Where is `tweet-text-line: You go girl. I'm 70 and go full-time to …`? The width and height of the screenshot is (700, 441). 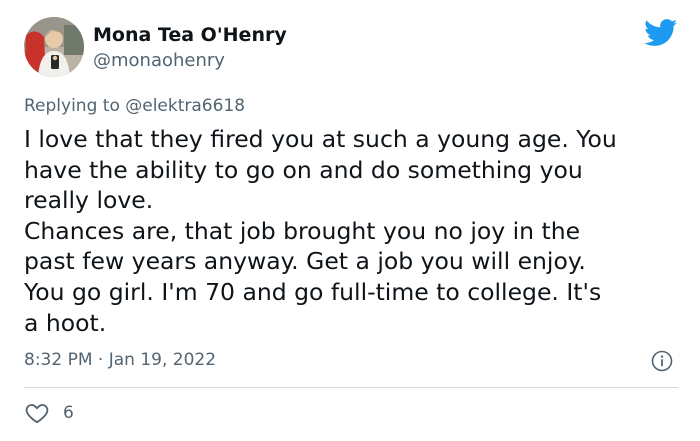
tweet-text-line: You go girl. I'm 70 and go full-time to … is located at coordinates (313, 291).